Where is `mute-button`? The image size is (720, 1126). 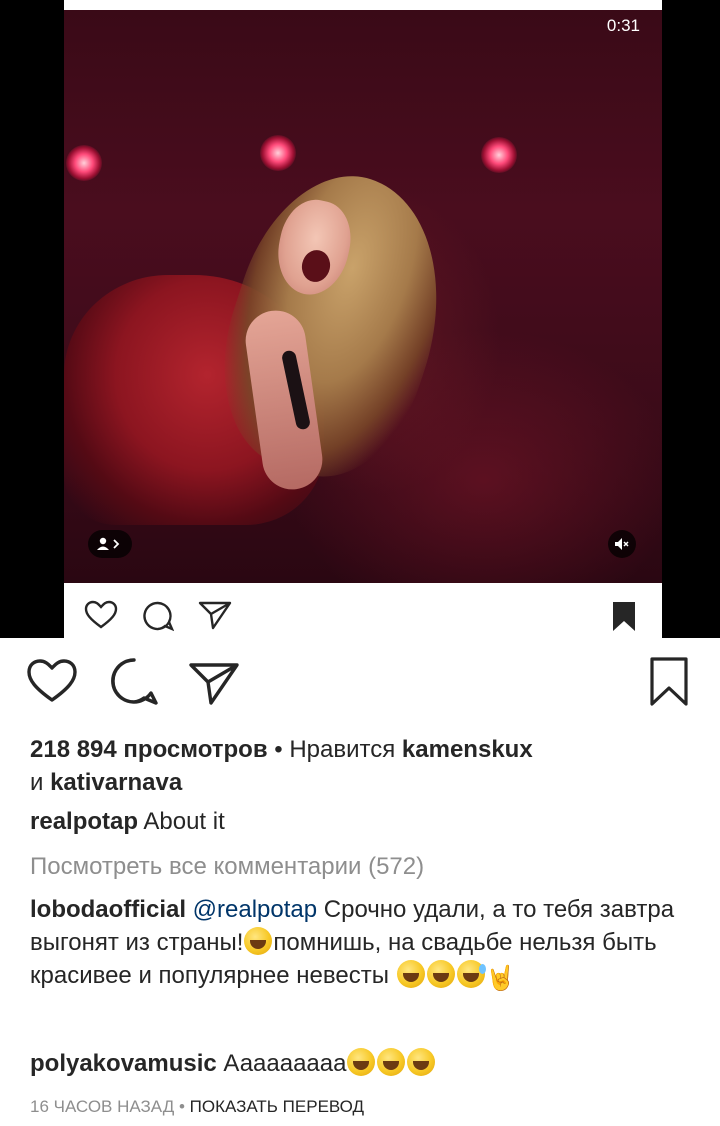
mute-button is located at coordinates (622, 544).